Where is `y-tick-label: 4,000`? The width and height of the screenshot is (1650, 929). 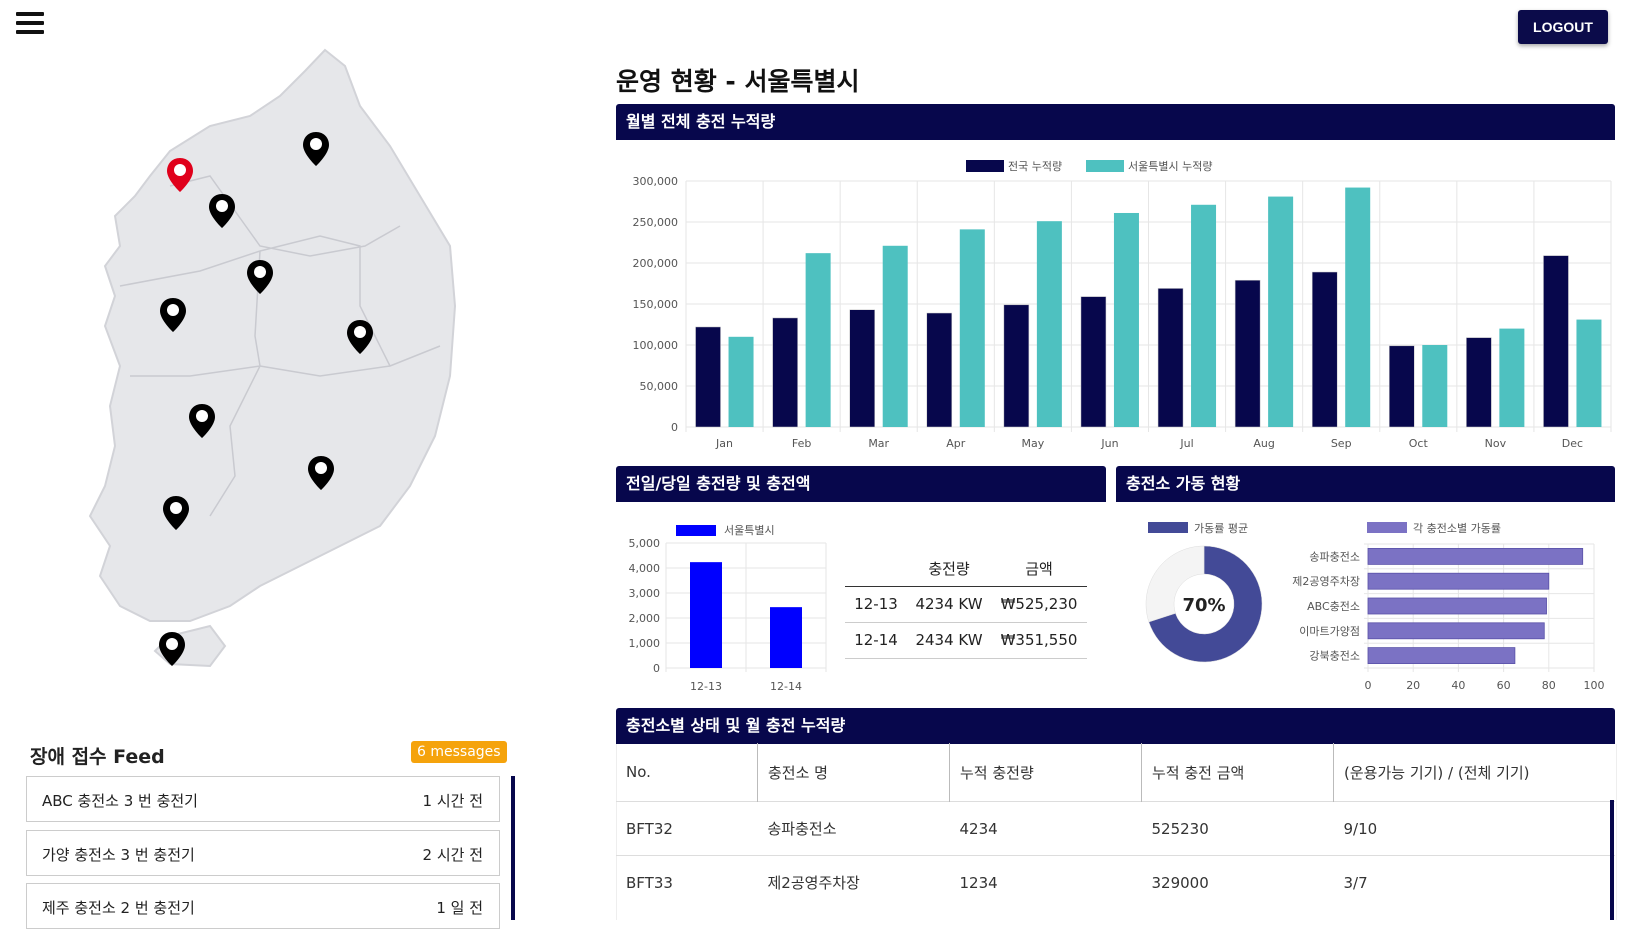
y-tick-label: 4,000 is located at coordinates (645, 568).